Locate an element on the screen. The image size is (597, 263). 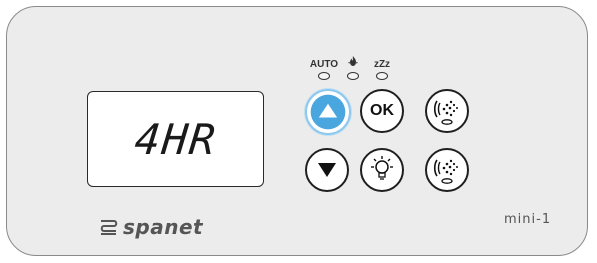
light-bulb-icon is located at coordinates (382, 168).